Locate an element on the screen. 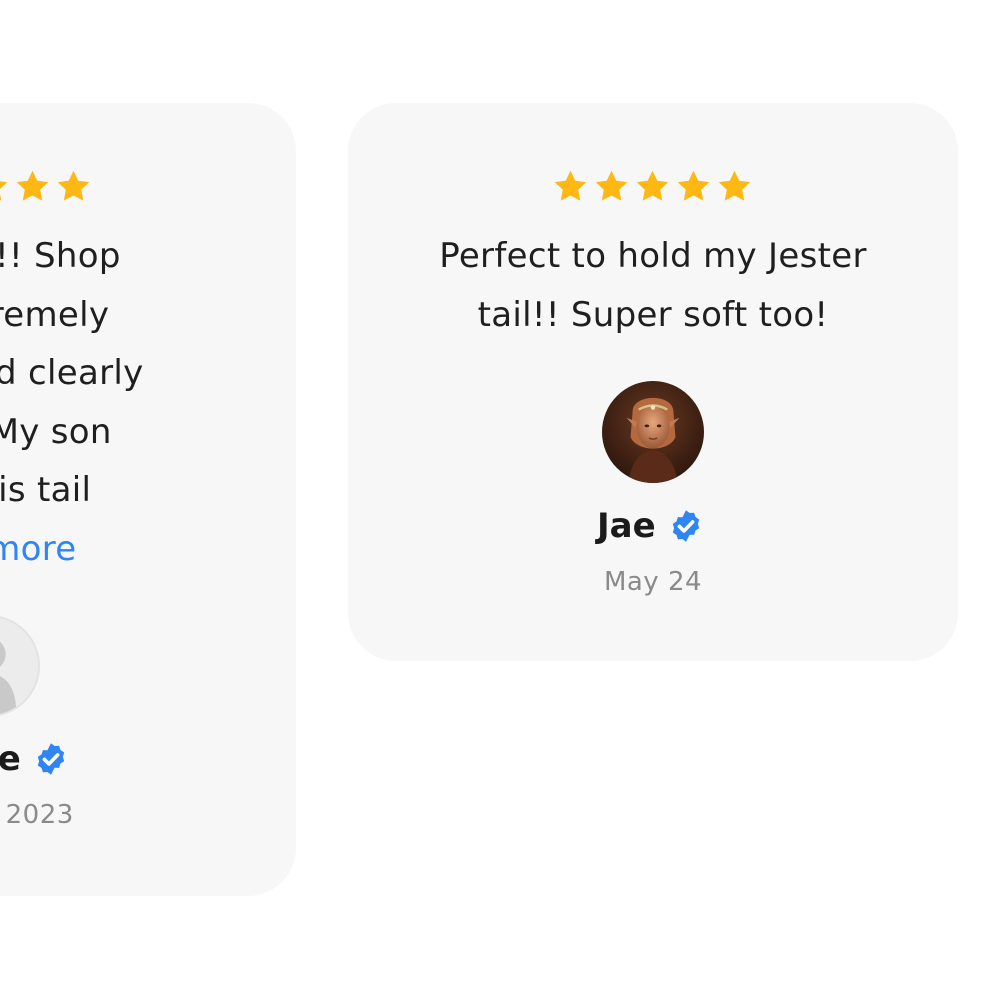 Image resolution: width=1000 pixels, height=1000 pixels. review-text-line: helpful and clearly is located at coordinates (72, 373).